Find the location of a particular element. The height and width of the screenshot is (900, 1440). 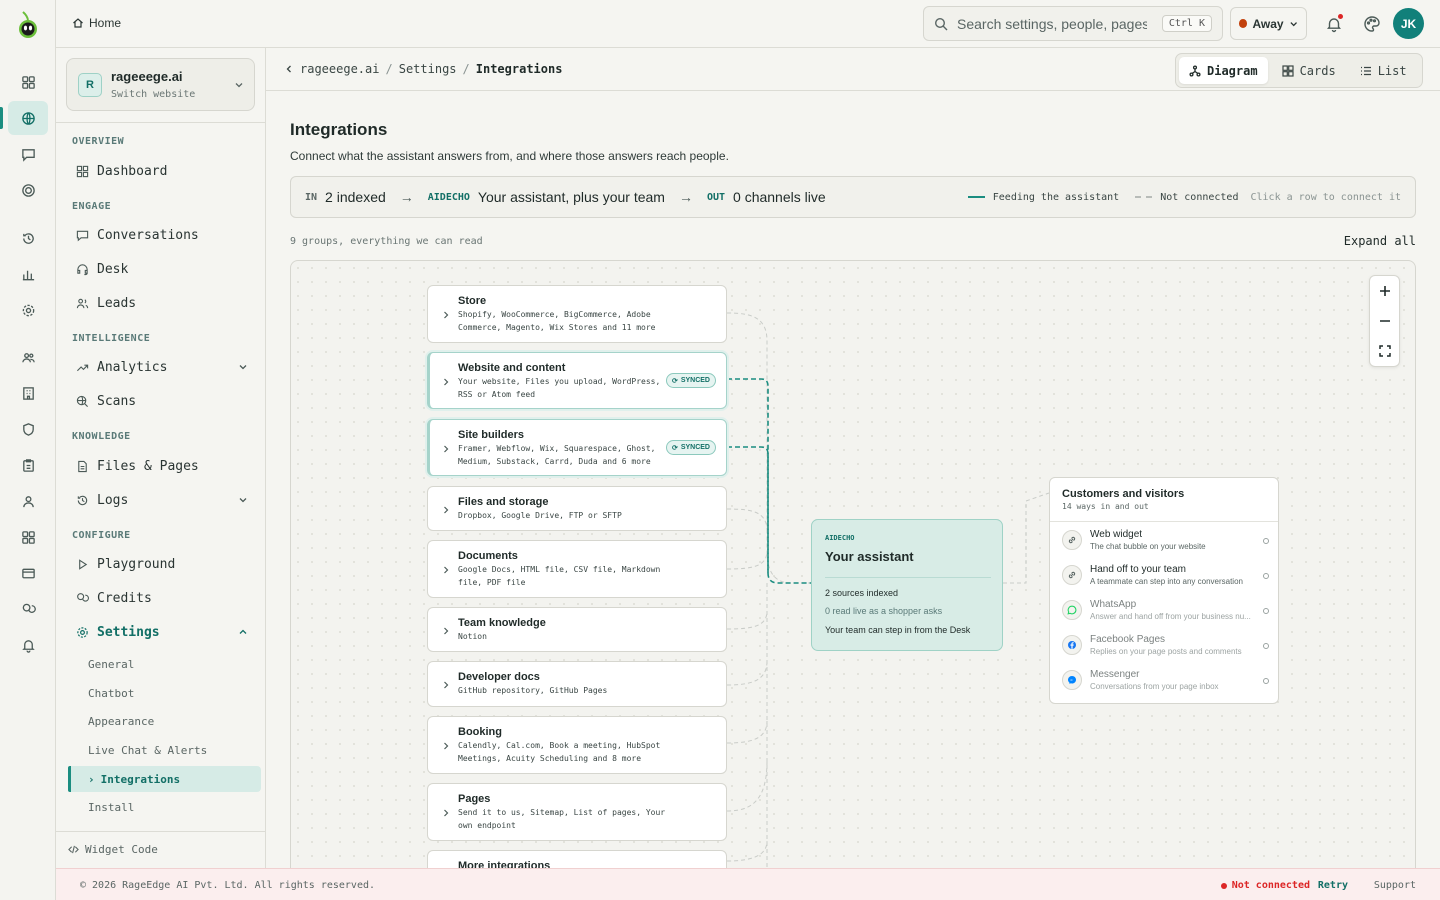

page-title: Integrations is located at coordinates (339, 129).